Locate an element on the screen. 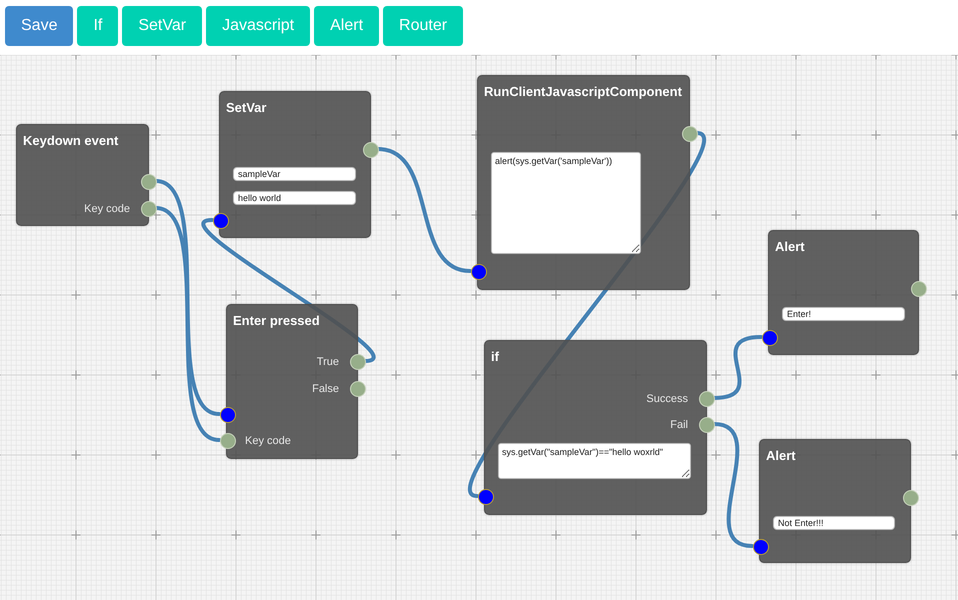 This screenshot has height=600, width=958. port-label: True is located at coordinates (327, 362).